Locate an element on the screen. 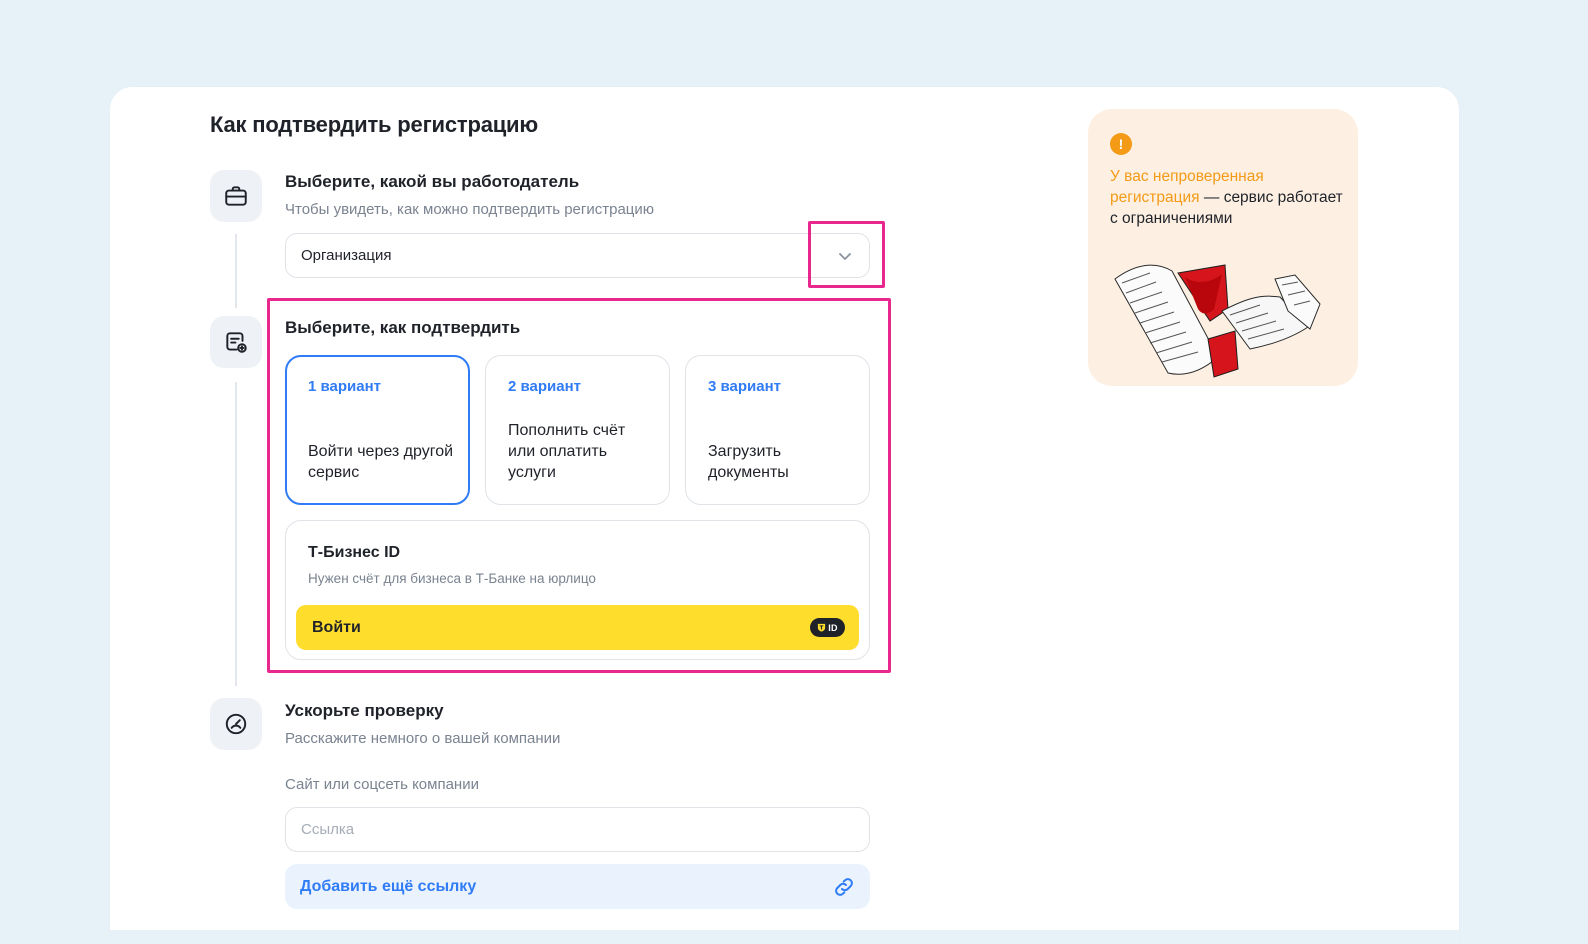 Image resolution: width=1588 pixels, height=944 pixels. chevron-down-icon is located at coordinates (845, 256).